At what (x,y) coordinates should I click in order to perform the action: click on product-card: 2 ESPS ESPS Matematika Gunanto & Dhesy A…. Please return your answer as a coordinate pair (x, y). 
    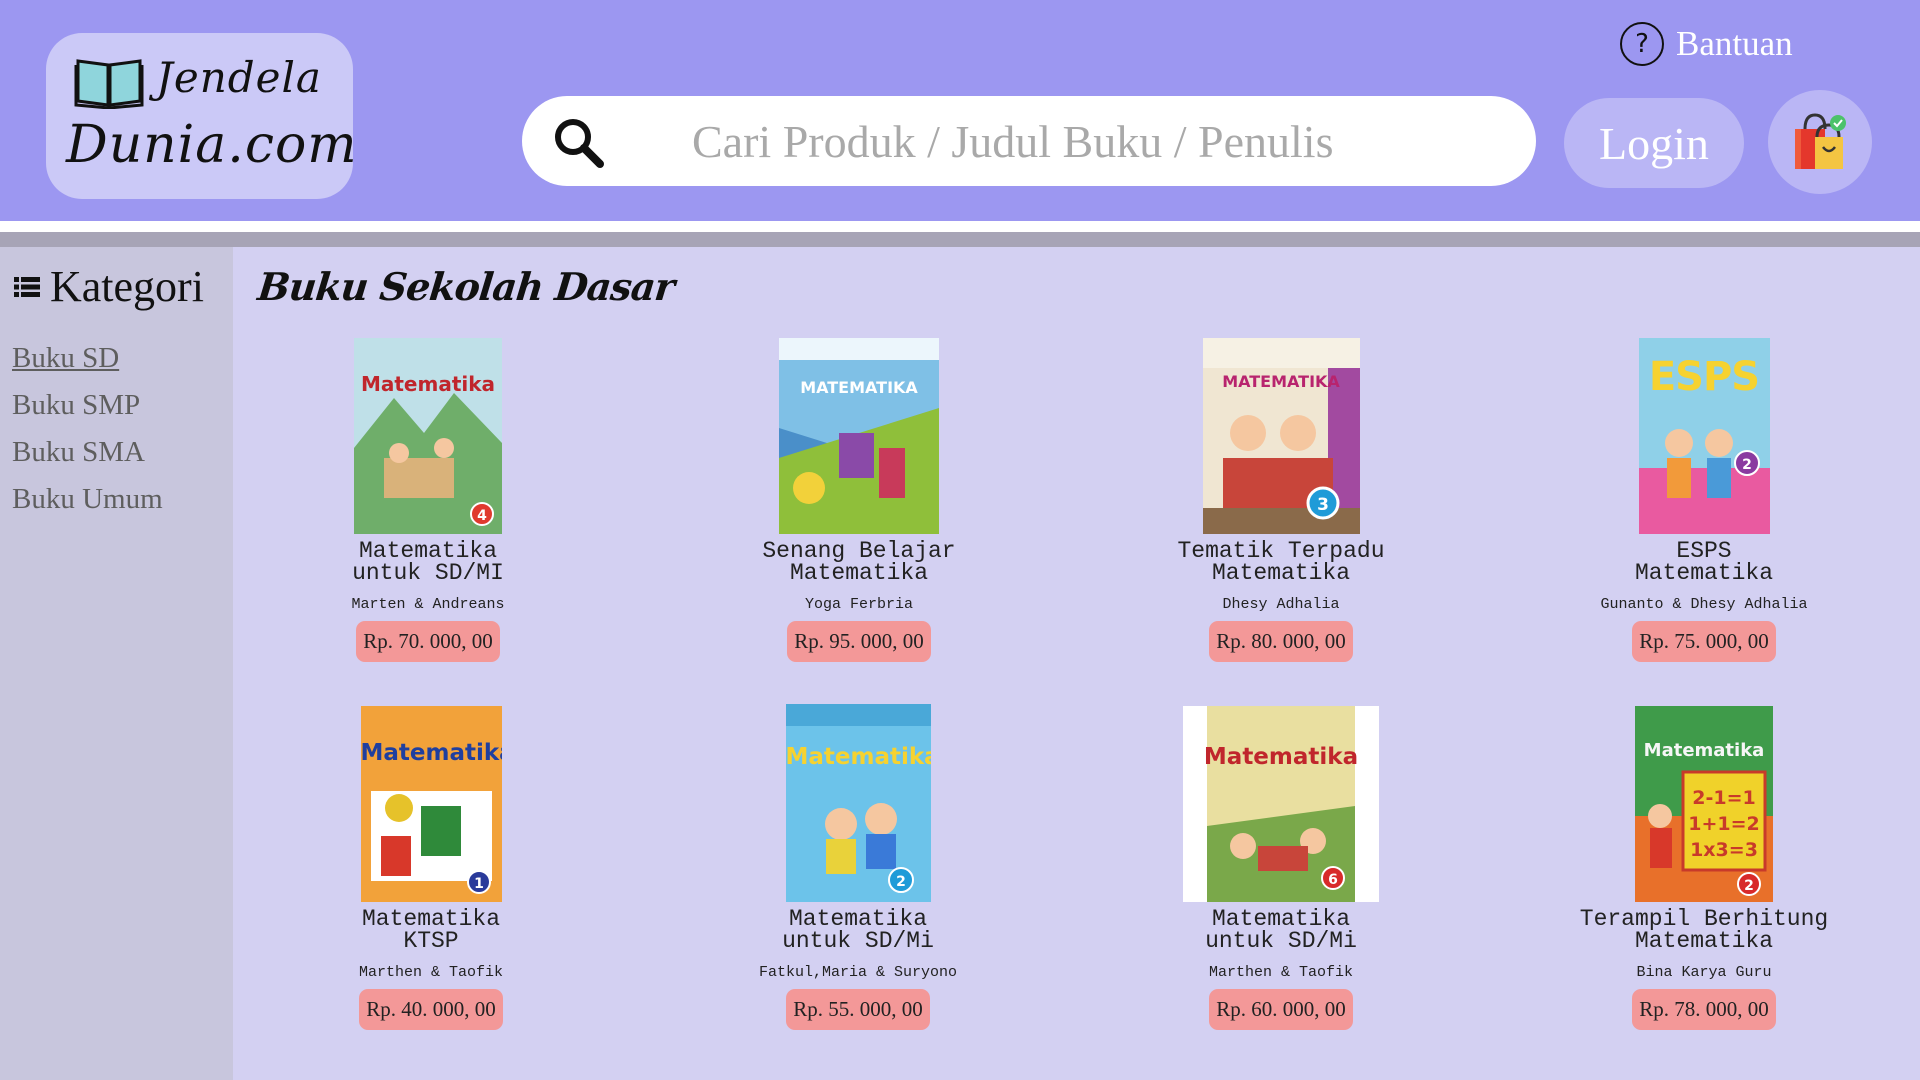
    Looking at the image, I should click on (1704, 500).